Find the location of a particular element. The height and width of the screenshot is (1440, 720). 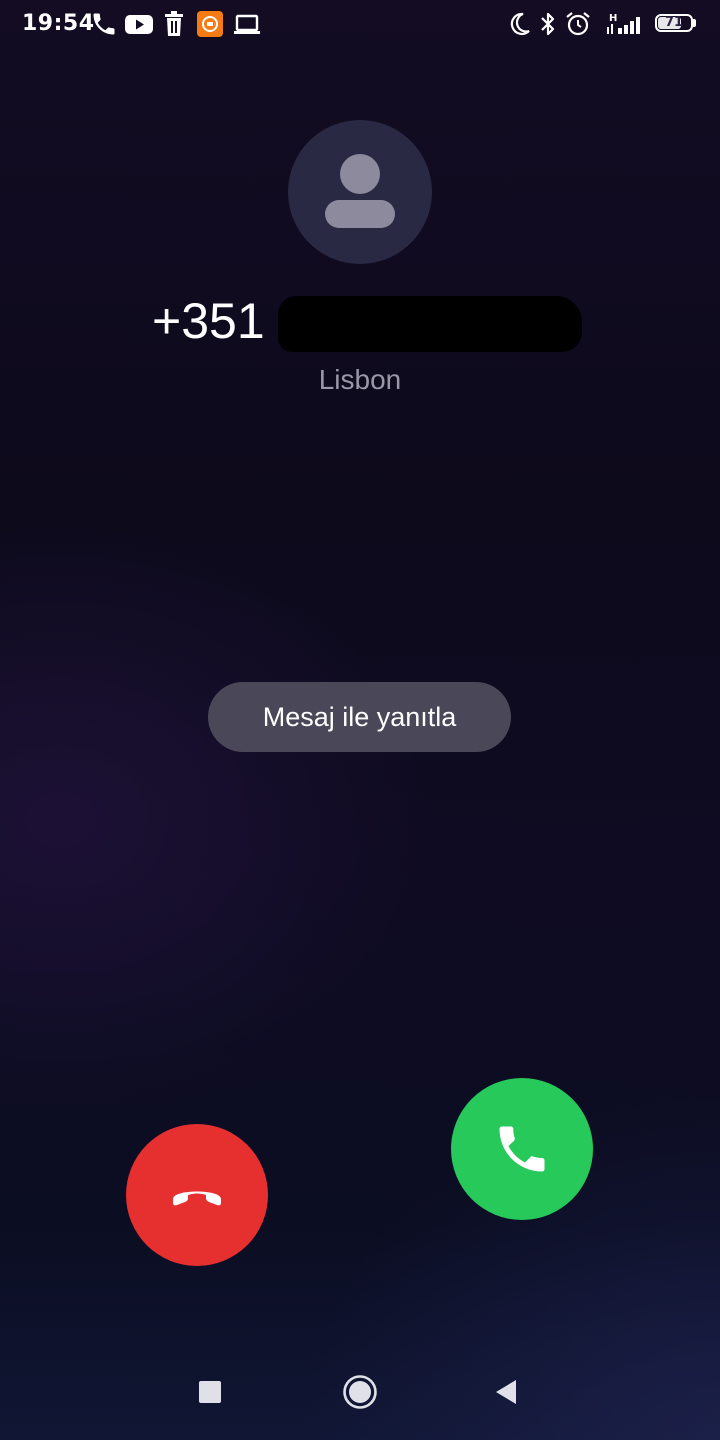

battery-tip is located at coordinates (694, 23).